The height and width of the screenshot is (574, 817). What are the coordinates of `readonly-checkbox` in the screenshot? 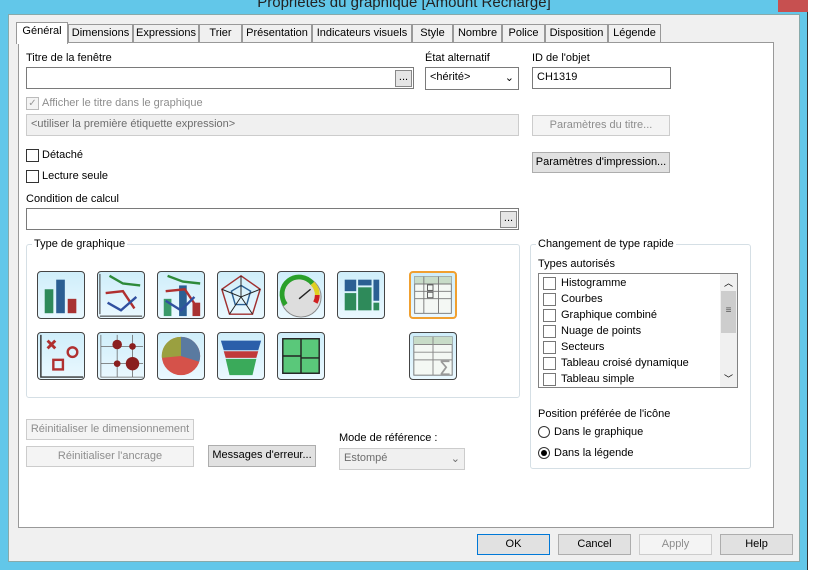 It's located at (32, 176).